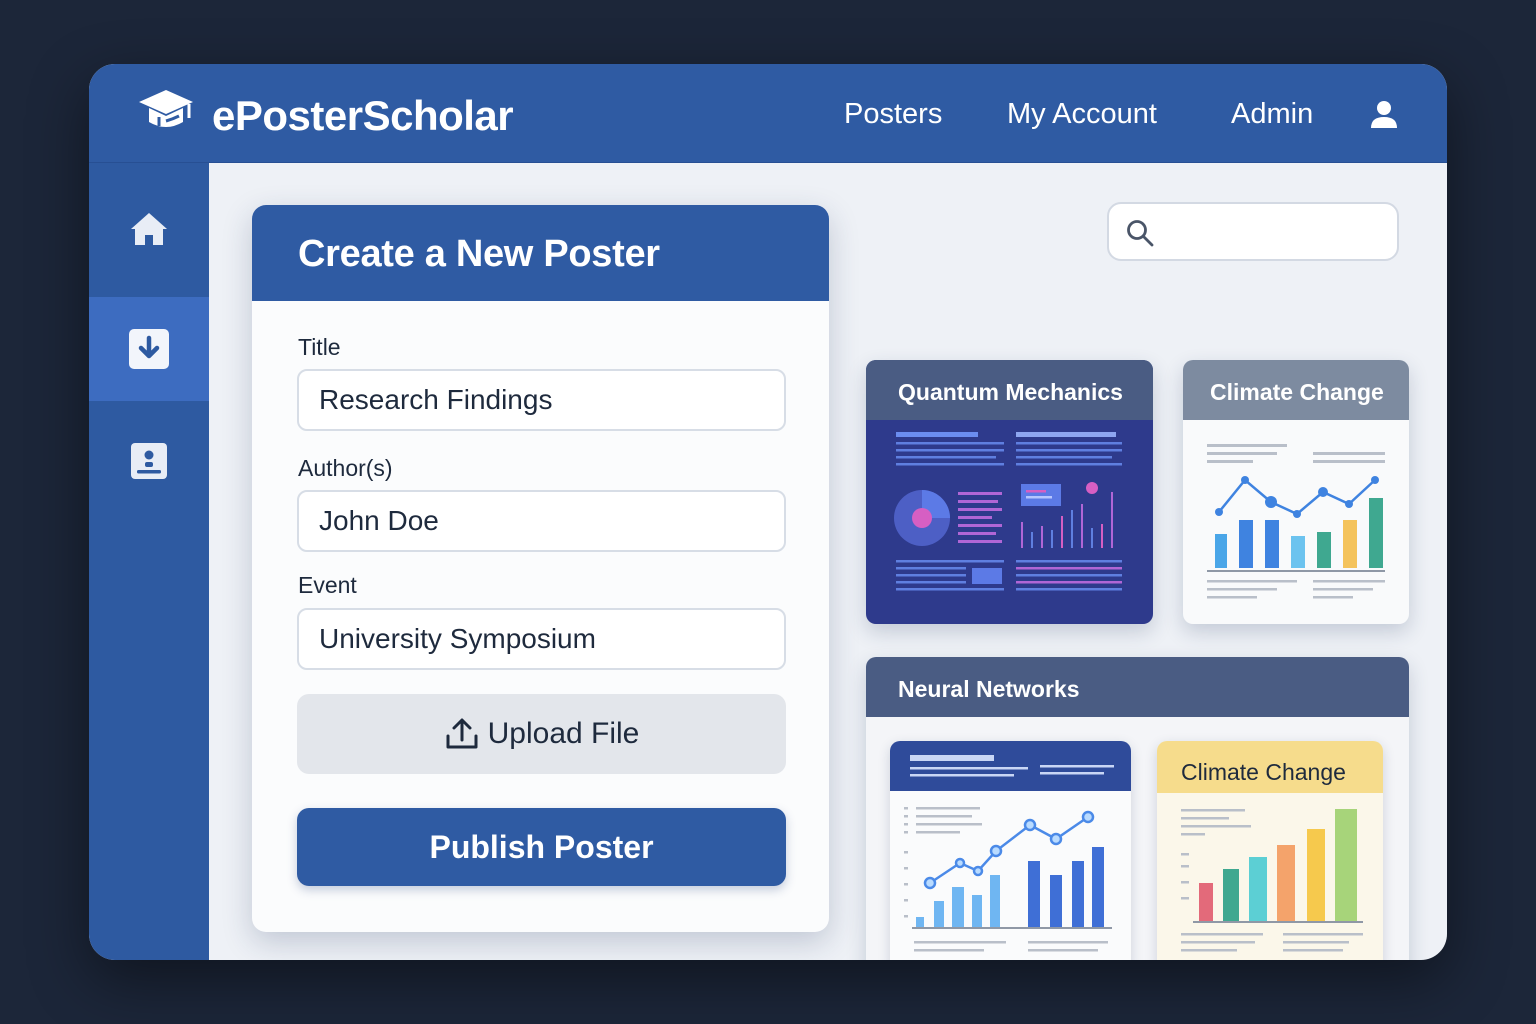 This screenshot has width=1536, height=1024. What do you see at coordinates (345, 468) in the screenshot?
I see `authors-label: Author(s)` at bounding box center [345, 468].